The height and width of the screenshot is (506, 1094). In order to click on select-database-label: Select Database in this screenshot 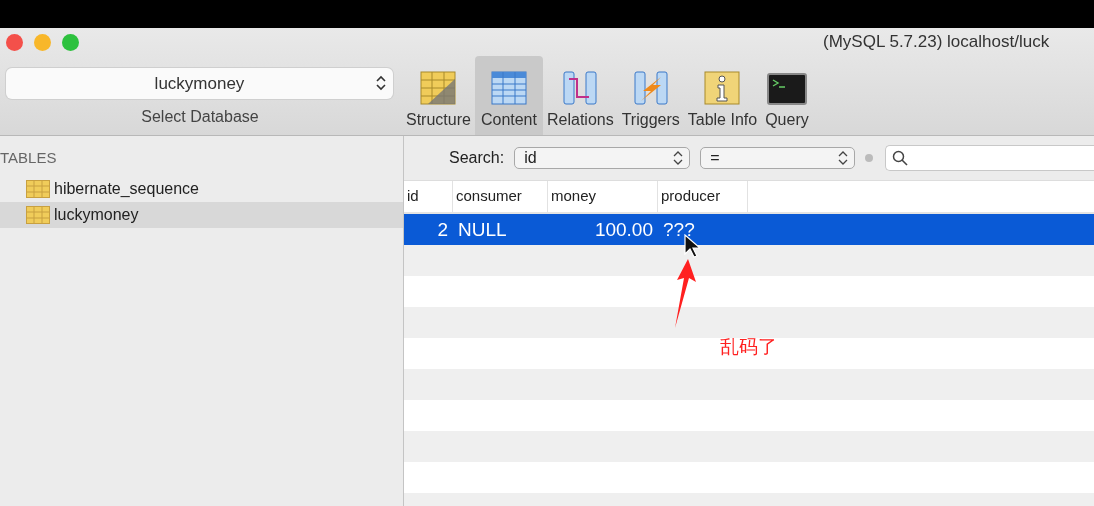, I will do `click(200, 117)`.